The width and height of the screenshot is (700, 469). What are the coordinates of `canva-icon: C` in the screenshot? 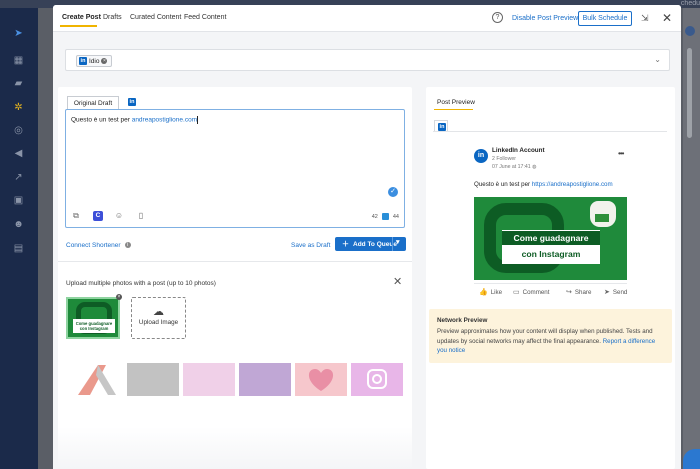 It's located at (98, 216).